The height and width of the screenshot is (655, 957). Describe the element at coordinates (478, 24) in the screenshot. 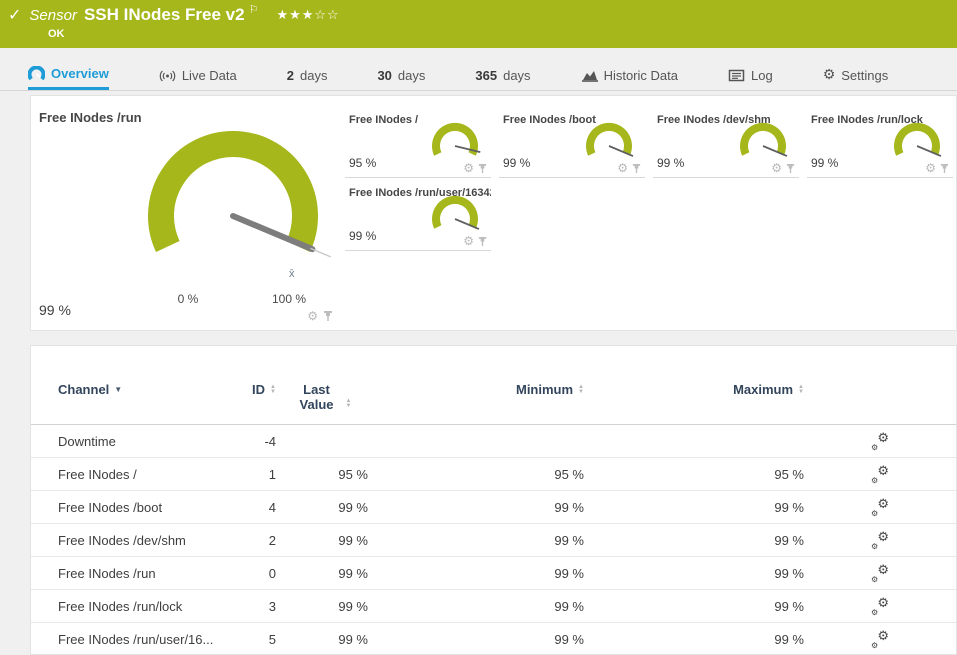

I see `sensor-header: ✓ Sensor SSH INodes Free v2 ⚐ ★★★☆☆ OK` at that location.